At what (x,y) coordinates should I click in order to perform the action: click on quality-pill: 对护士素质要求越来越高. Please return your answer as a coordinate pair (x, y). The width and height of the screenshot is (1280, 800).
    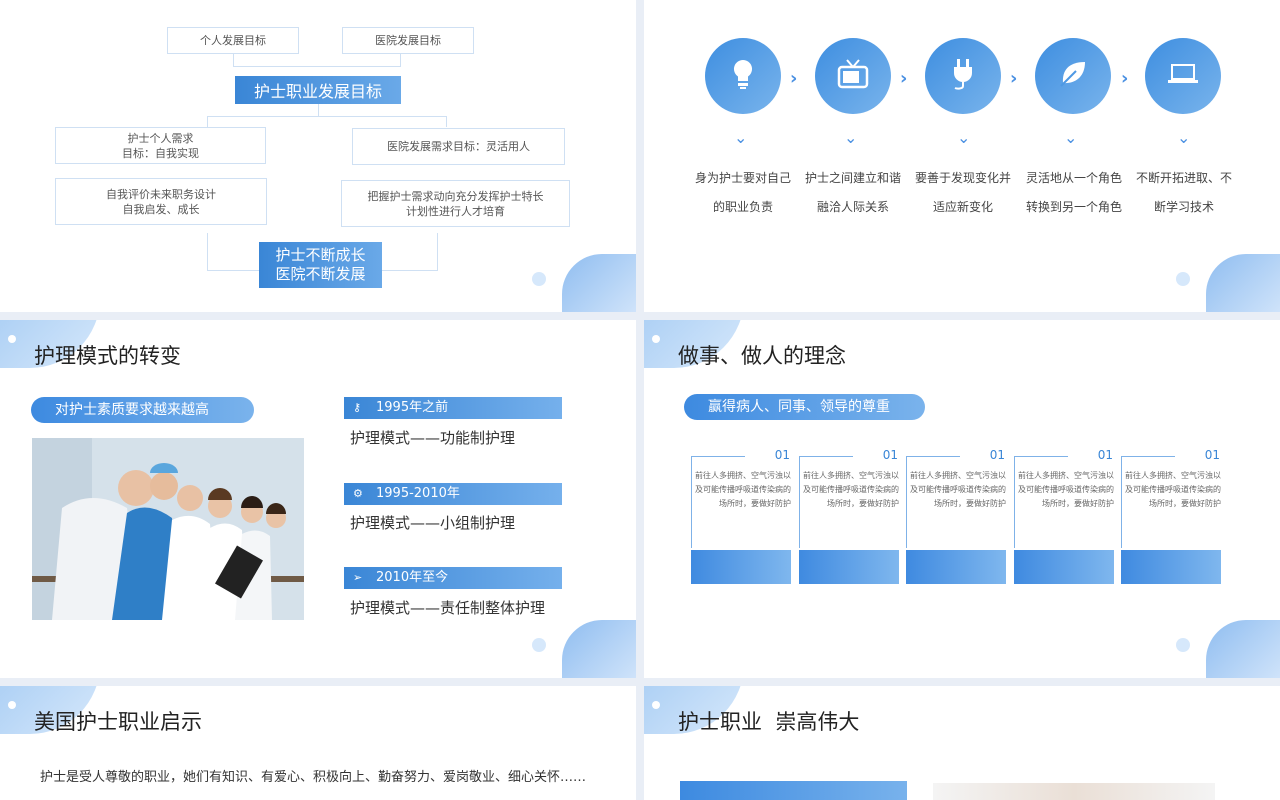
    Looking at the image, I should click on (142, 410).